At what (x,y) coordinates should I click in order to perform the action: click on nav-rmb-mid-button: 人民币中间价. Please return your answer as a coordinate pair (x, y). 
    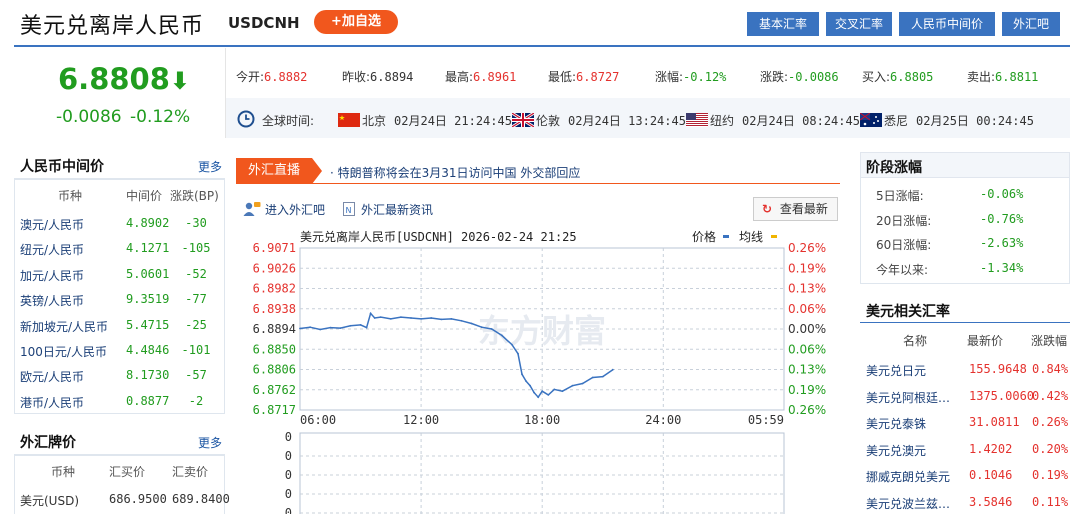
    Looking at the image, I should click on (947, 24).